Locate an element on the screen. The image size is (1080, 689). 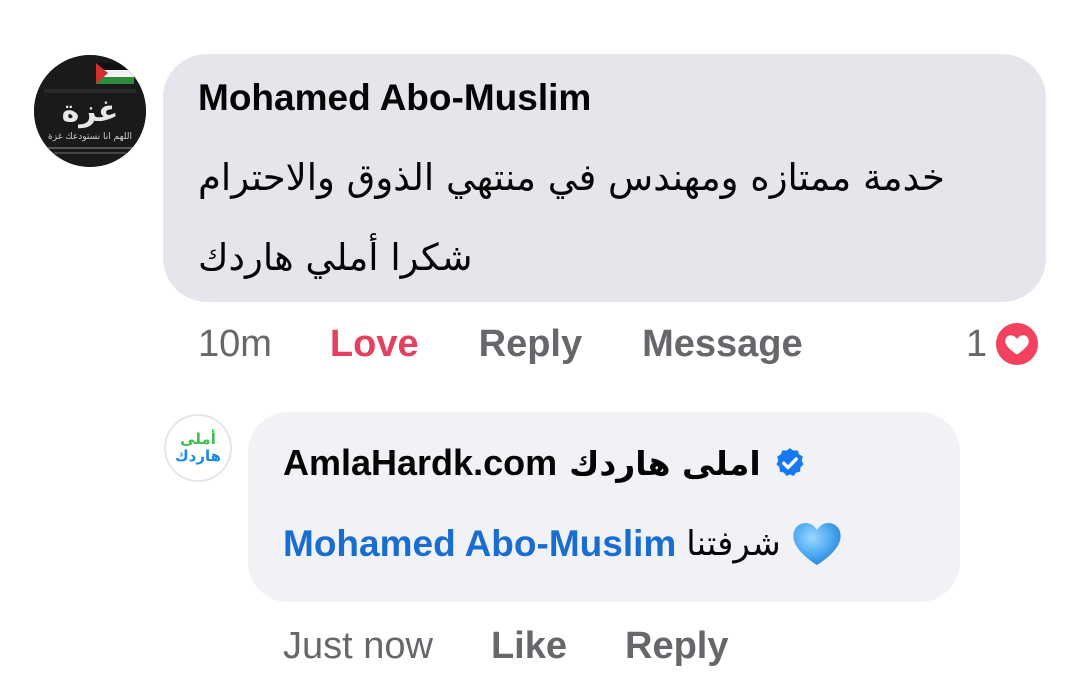
avatar-title: غزة is located at coordinates (90, 111).